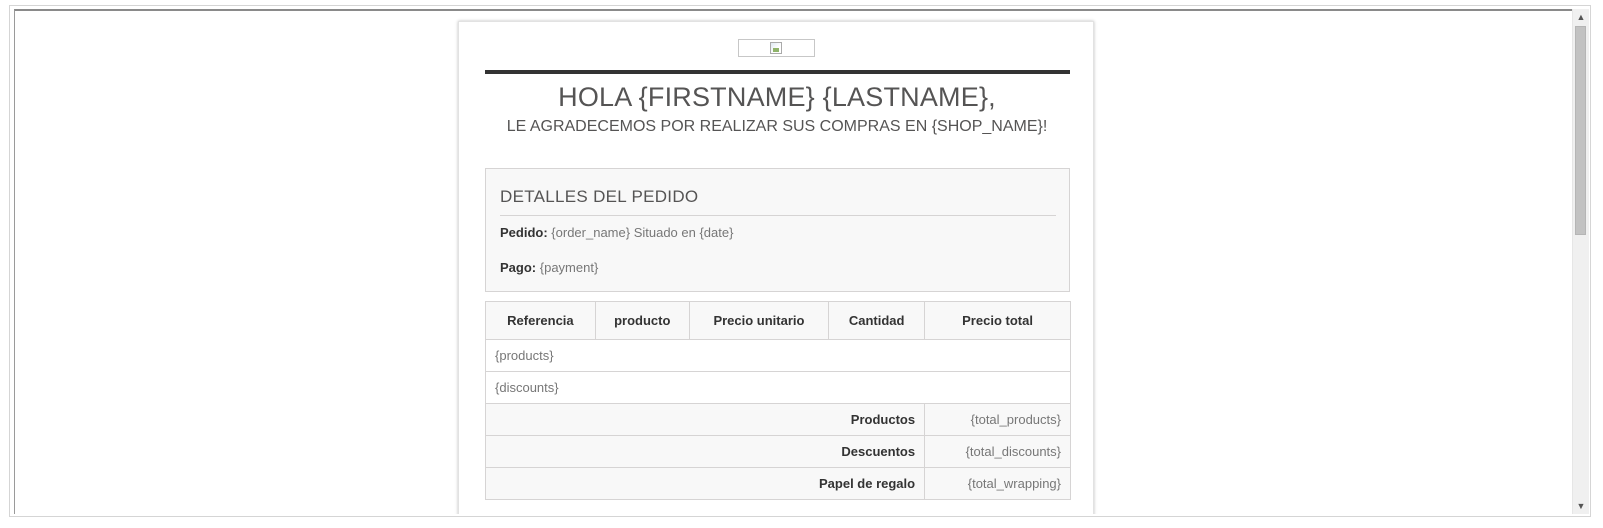 This screenshot has width=1603, height=528. Describe the element at coordinates (524, 232) in the screenshot. I see `order-label: Pedido:` at that location.